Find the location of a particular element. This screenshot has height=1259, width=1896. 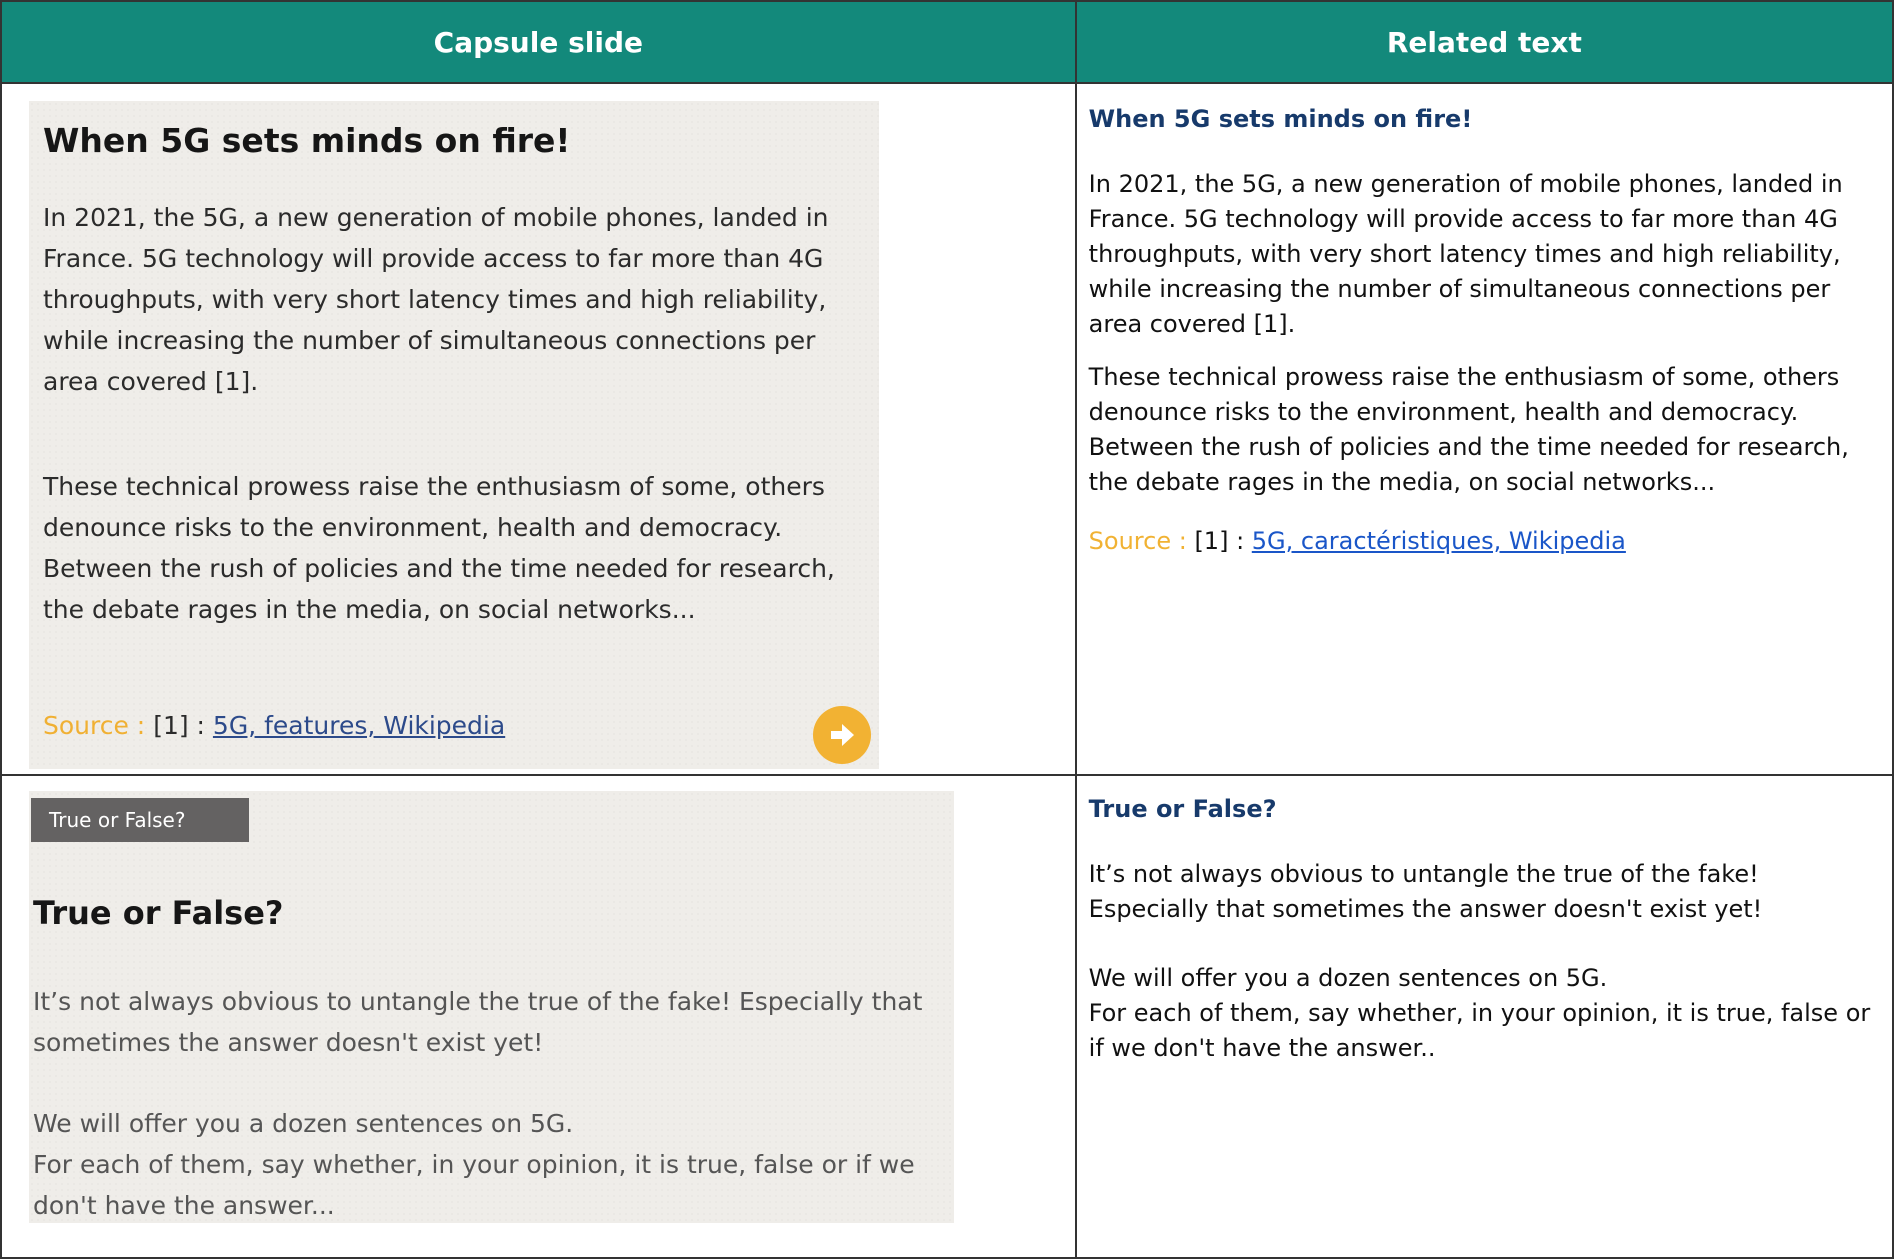

slide-source: Source : [1] : 5G, features, Wikipedia is located at coordinates (274, 725).